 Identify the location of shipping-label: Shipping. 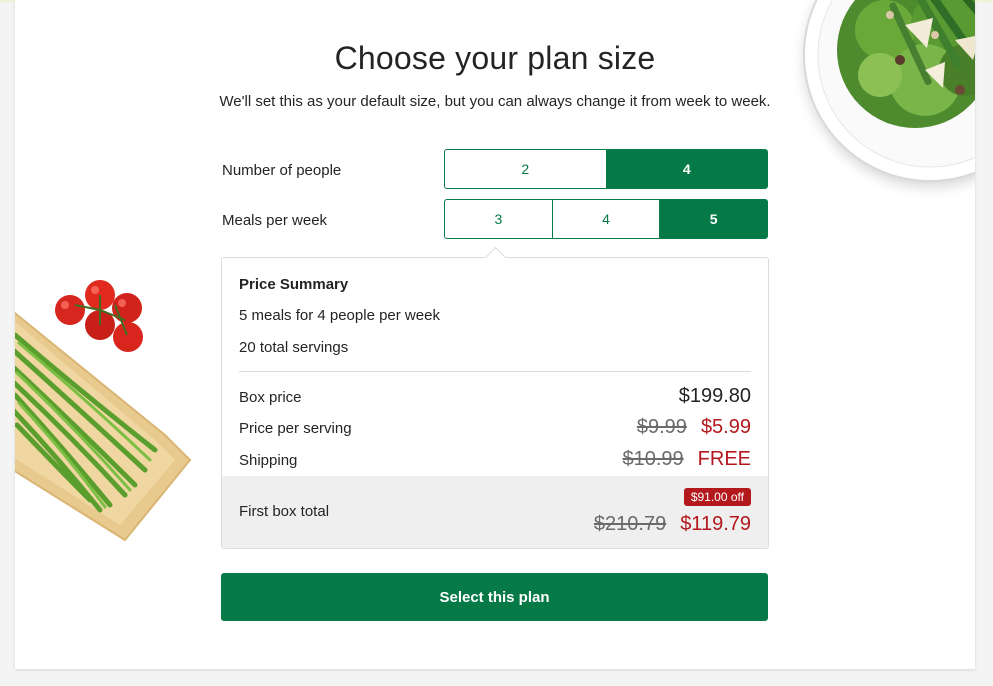
(268, 460).